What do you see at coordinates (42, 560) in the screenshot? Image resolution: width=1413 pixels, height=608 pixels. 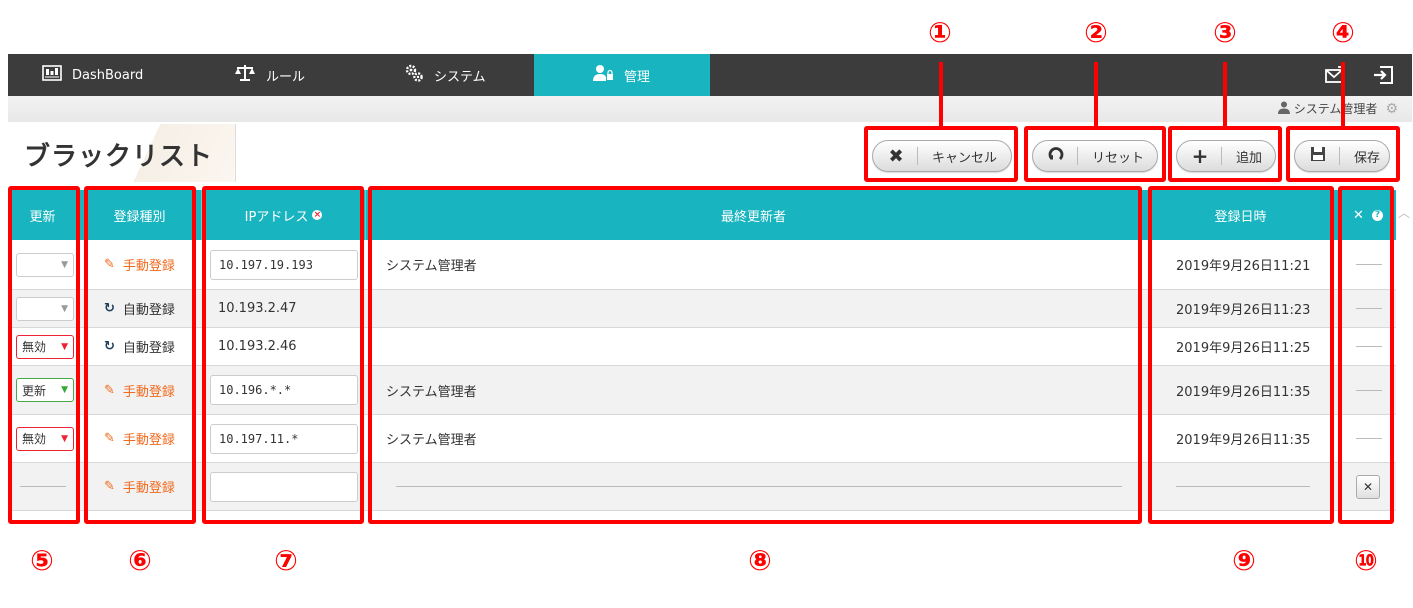 I see `annotation-label-5: ⑤` at bounding box center [42, 560].